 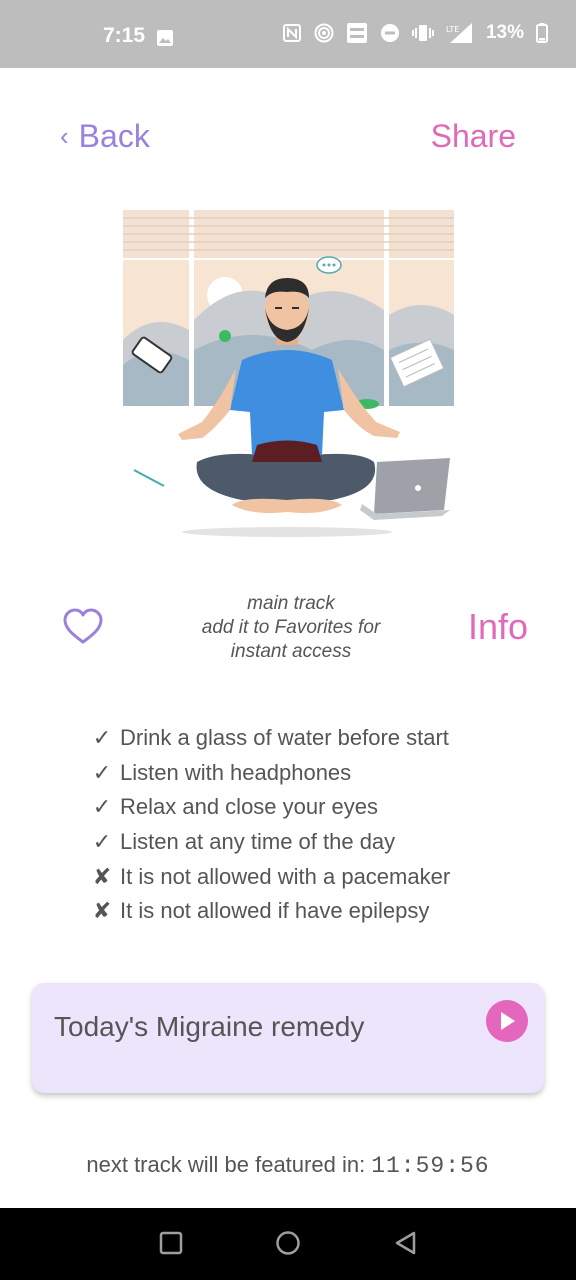 What do you see at coordinates (430, 1166) in the screenshot?
I see `countdown-timer: 11:59:56` at bounding box center [430, 1166].